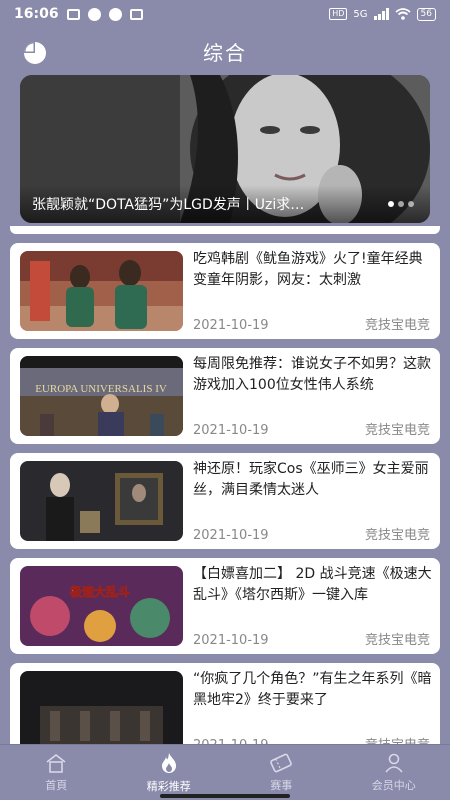  I want to click on article-thumbnail: EUROPA UNIVERSALIS IV, so click(101, 396).